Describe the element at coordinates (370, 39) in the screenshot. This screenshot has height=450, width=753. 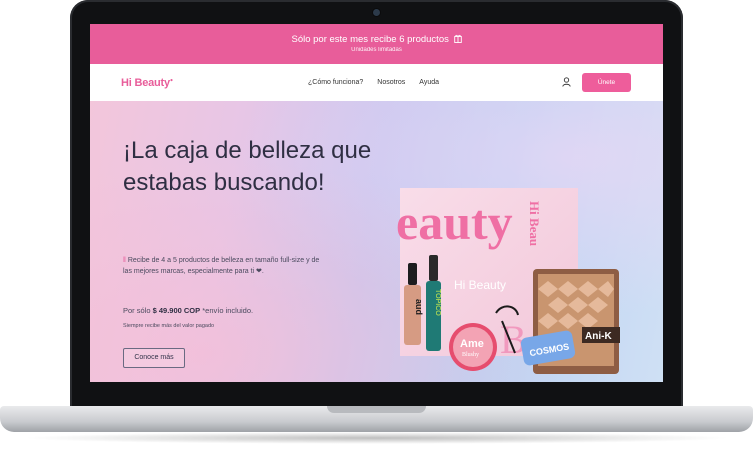
I see `promo-text: Sólo por este mes recibe 6 productos` at that location.